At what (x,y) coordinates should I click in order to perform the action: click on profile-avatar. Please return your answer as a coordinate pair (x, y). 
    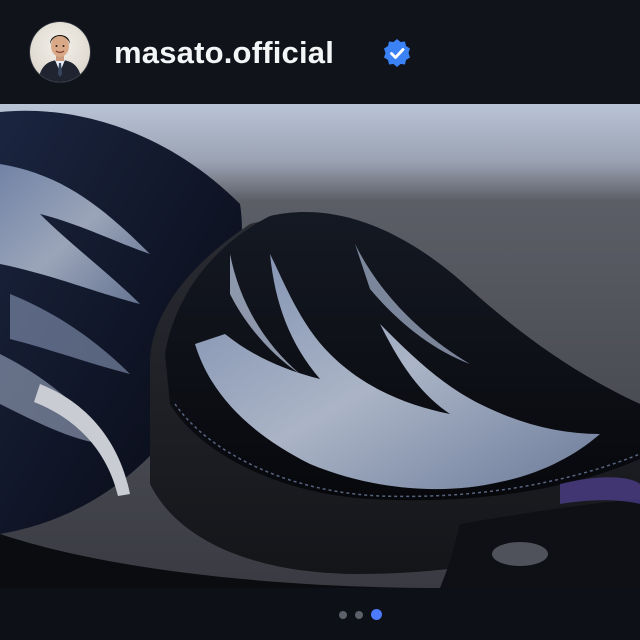
    Looking at the image, I should click on (60, 52).